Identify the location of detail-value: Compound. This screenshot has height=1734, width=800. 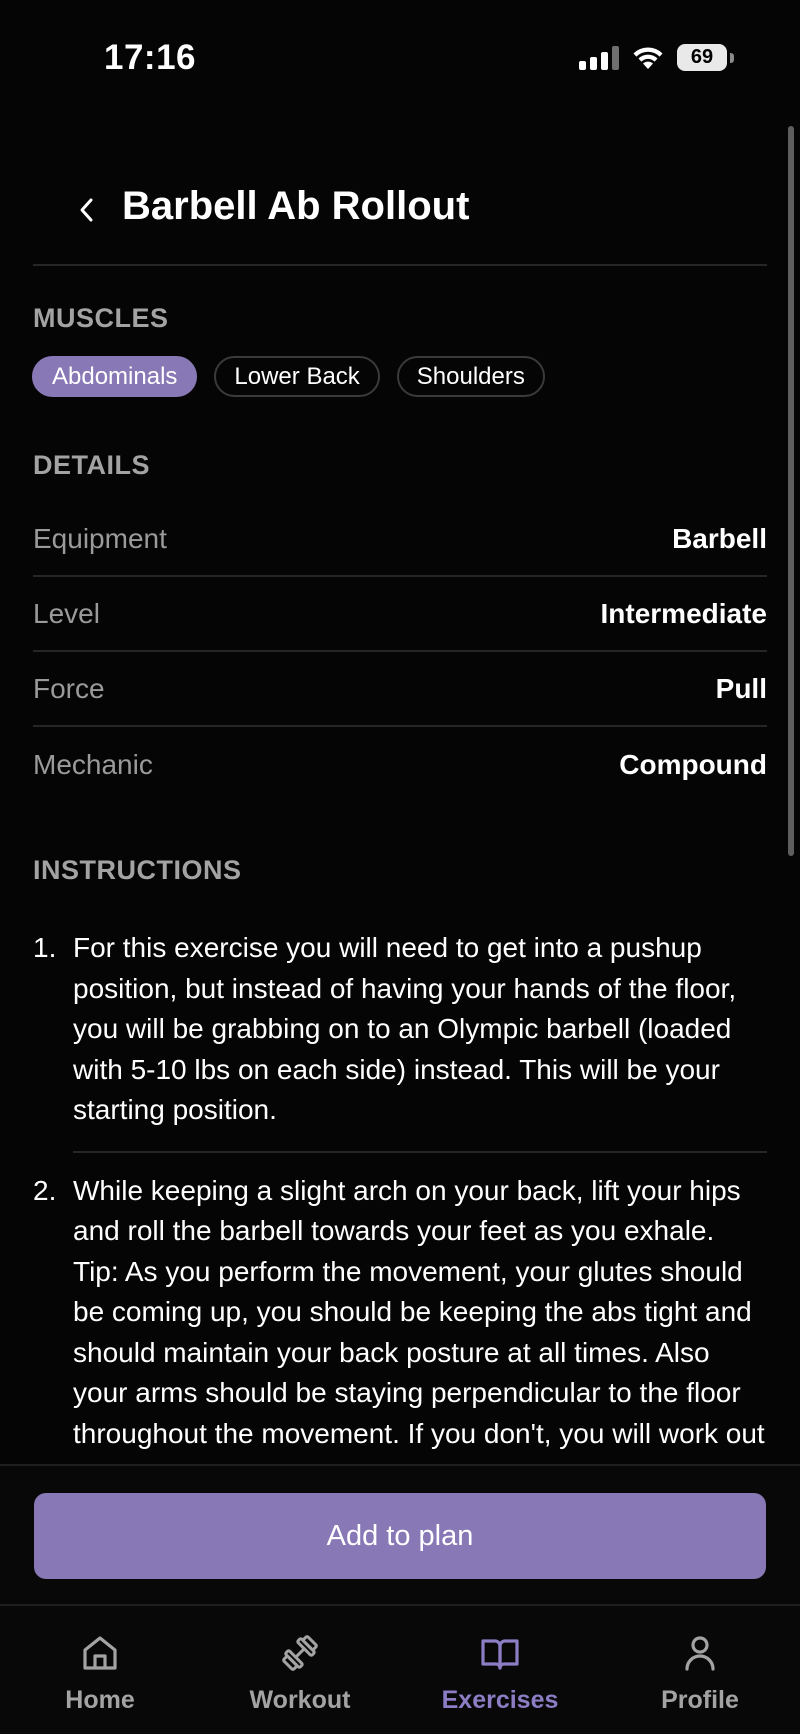
(693, 764).